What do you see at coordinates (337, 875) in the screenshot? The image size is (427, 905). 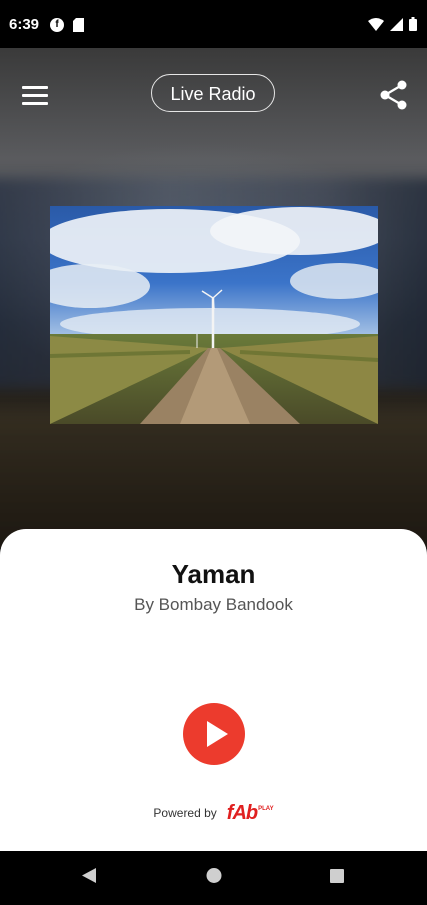 I see `recents-icon` at bounding box center [337, 875].